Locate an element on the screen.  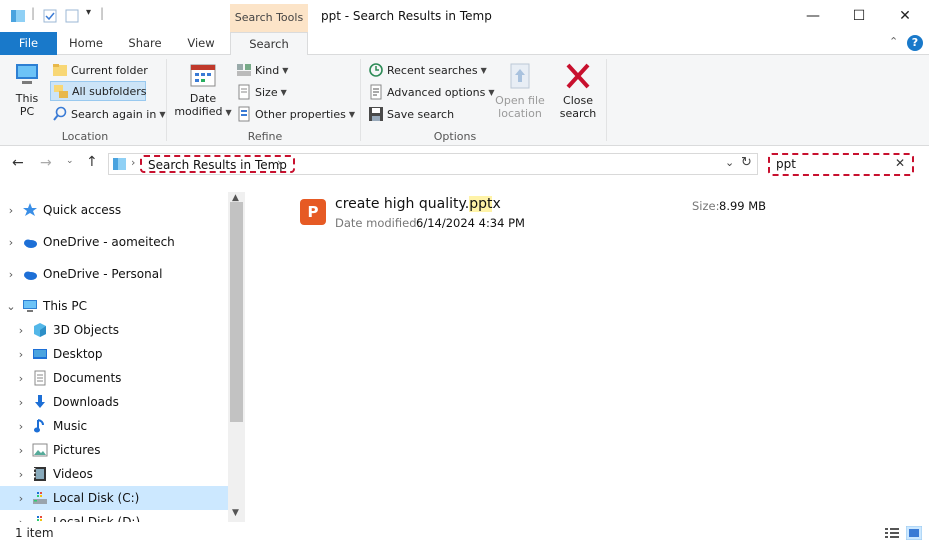
recent-searches-label: Recent searches is located at coordinates (432, 70).